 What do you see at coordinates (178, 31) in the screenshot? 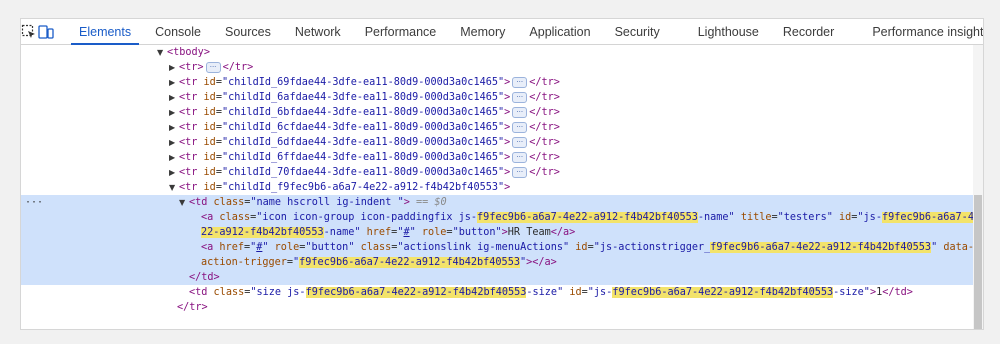
I see `tab-console: Console` at bounding box center [178, 31].